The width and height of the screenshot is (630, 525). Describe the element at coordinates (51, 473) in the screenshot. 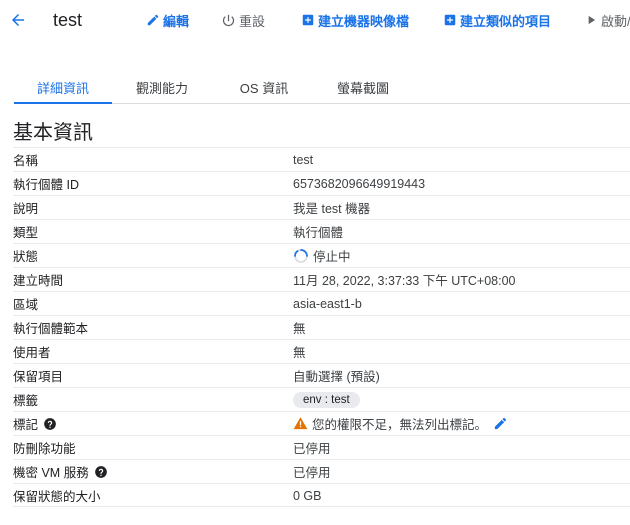

I see `row-label-text: 機密 VM 服務` at that location.